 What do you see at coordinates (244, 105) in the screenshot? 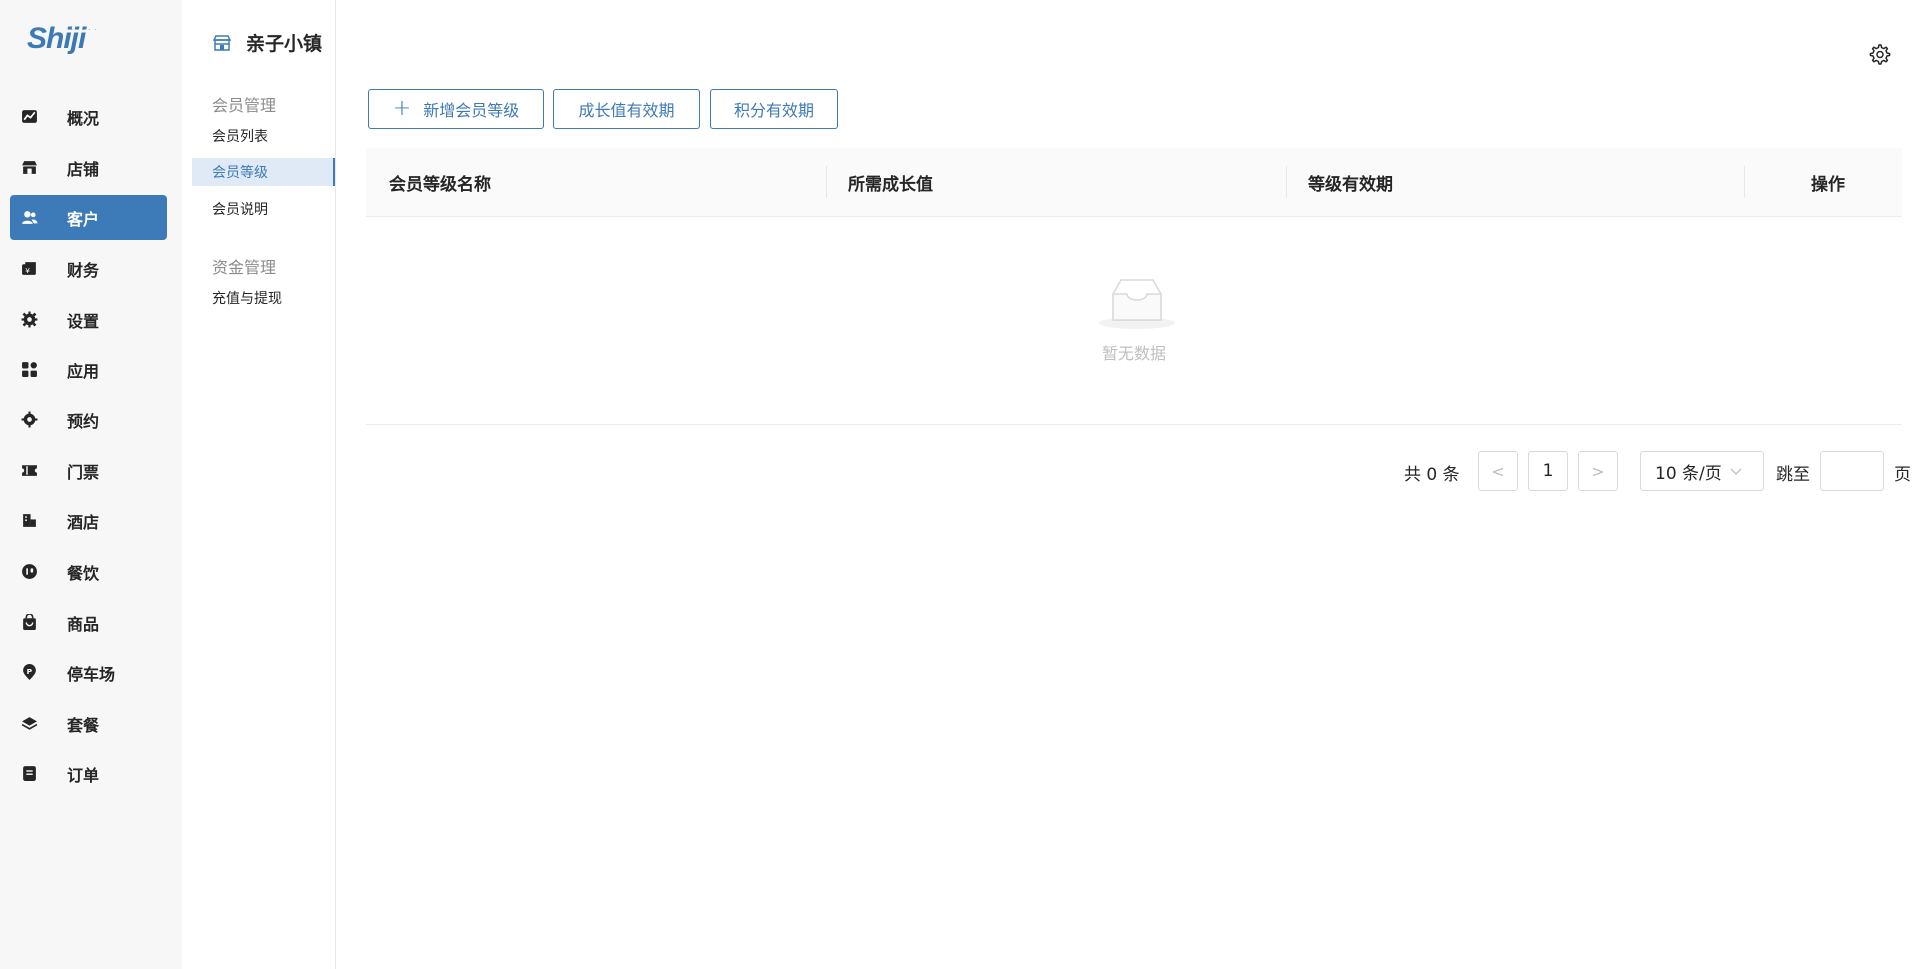
I see `group-title-member: 会员管理` at bounding box center [244, 105].